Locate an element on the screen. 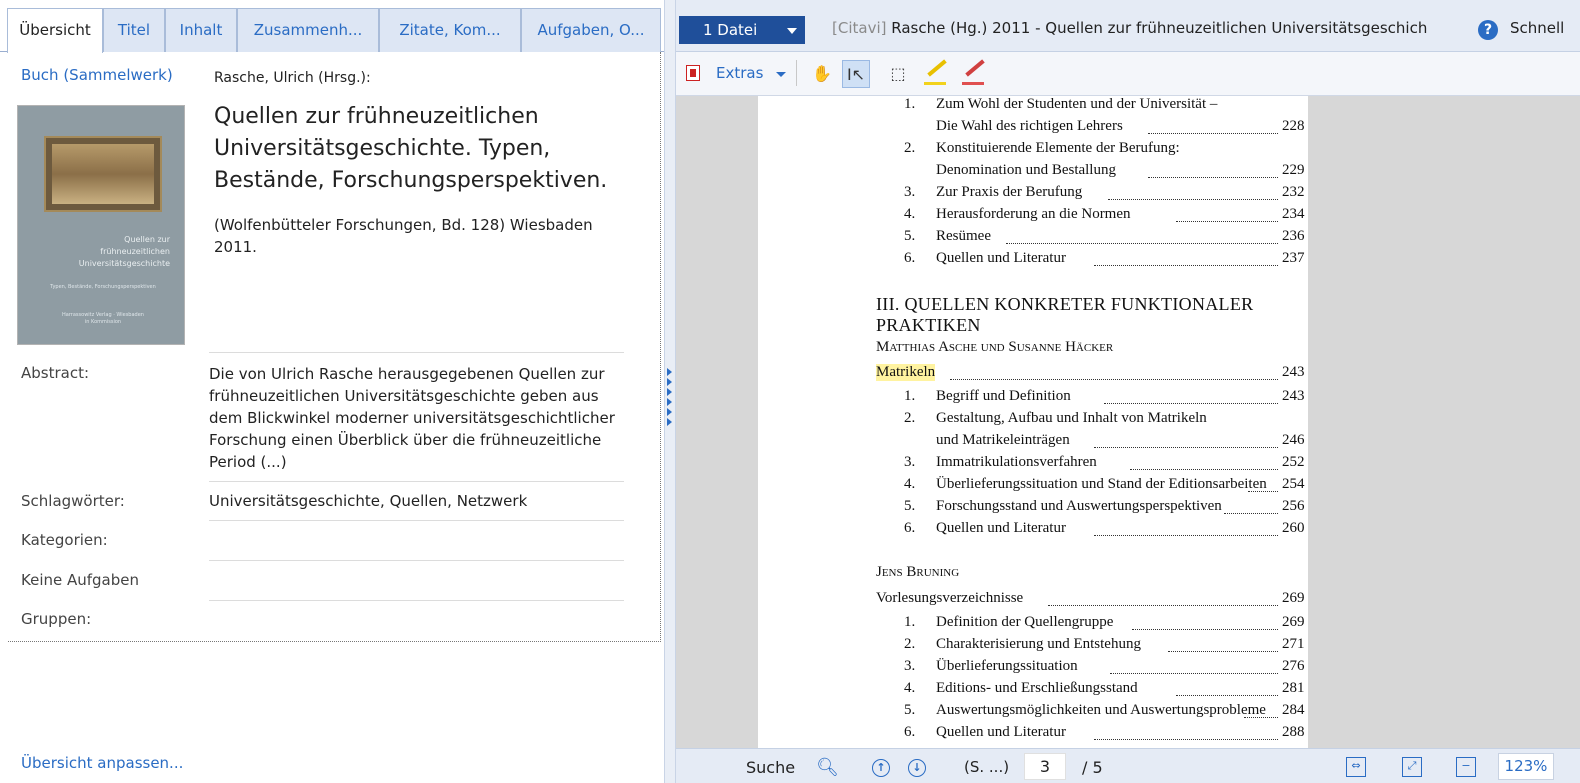  tab-title: Titel is located at coordinates (134, 30).